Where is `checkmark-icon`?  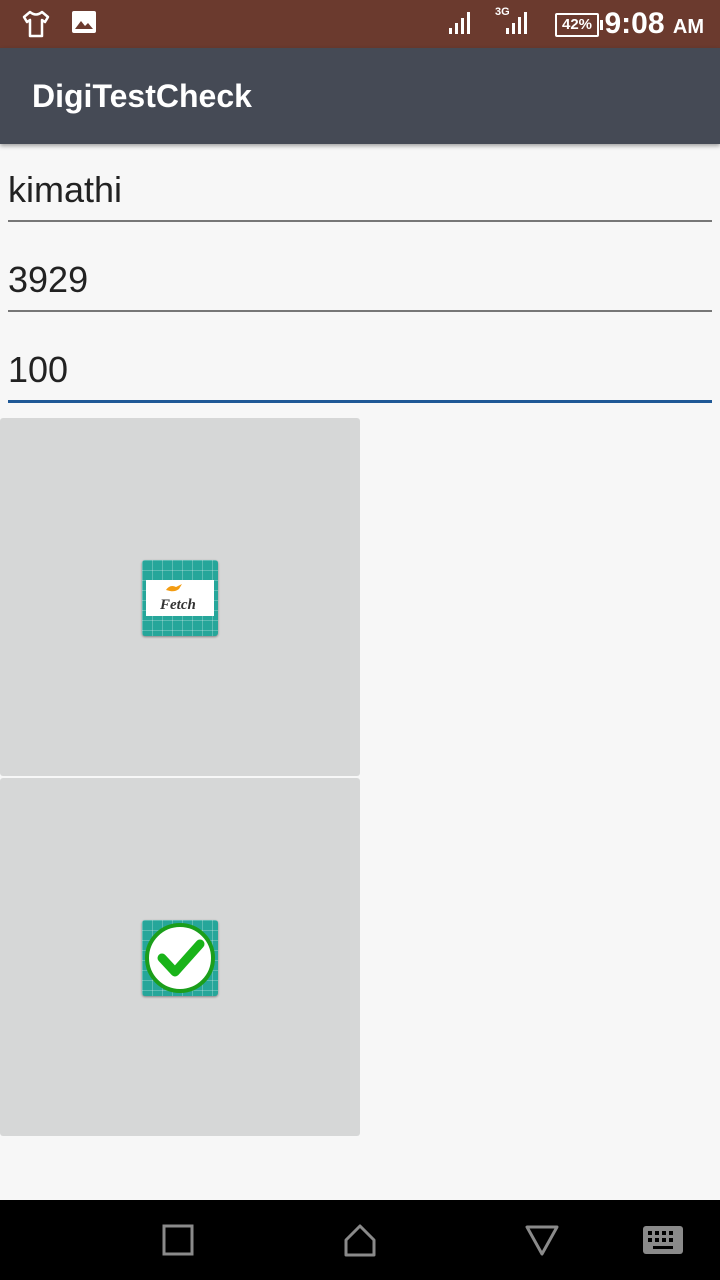 checkmark-icon is located at coordinates (180, 958).